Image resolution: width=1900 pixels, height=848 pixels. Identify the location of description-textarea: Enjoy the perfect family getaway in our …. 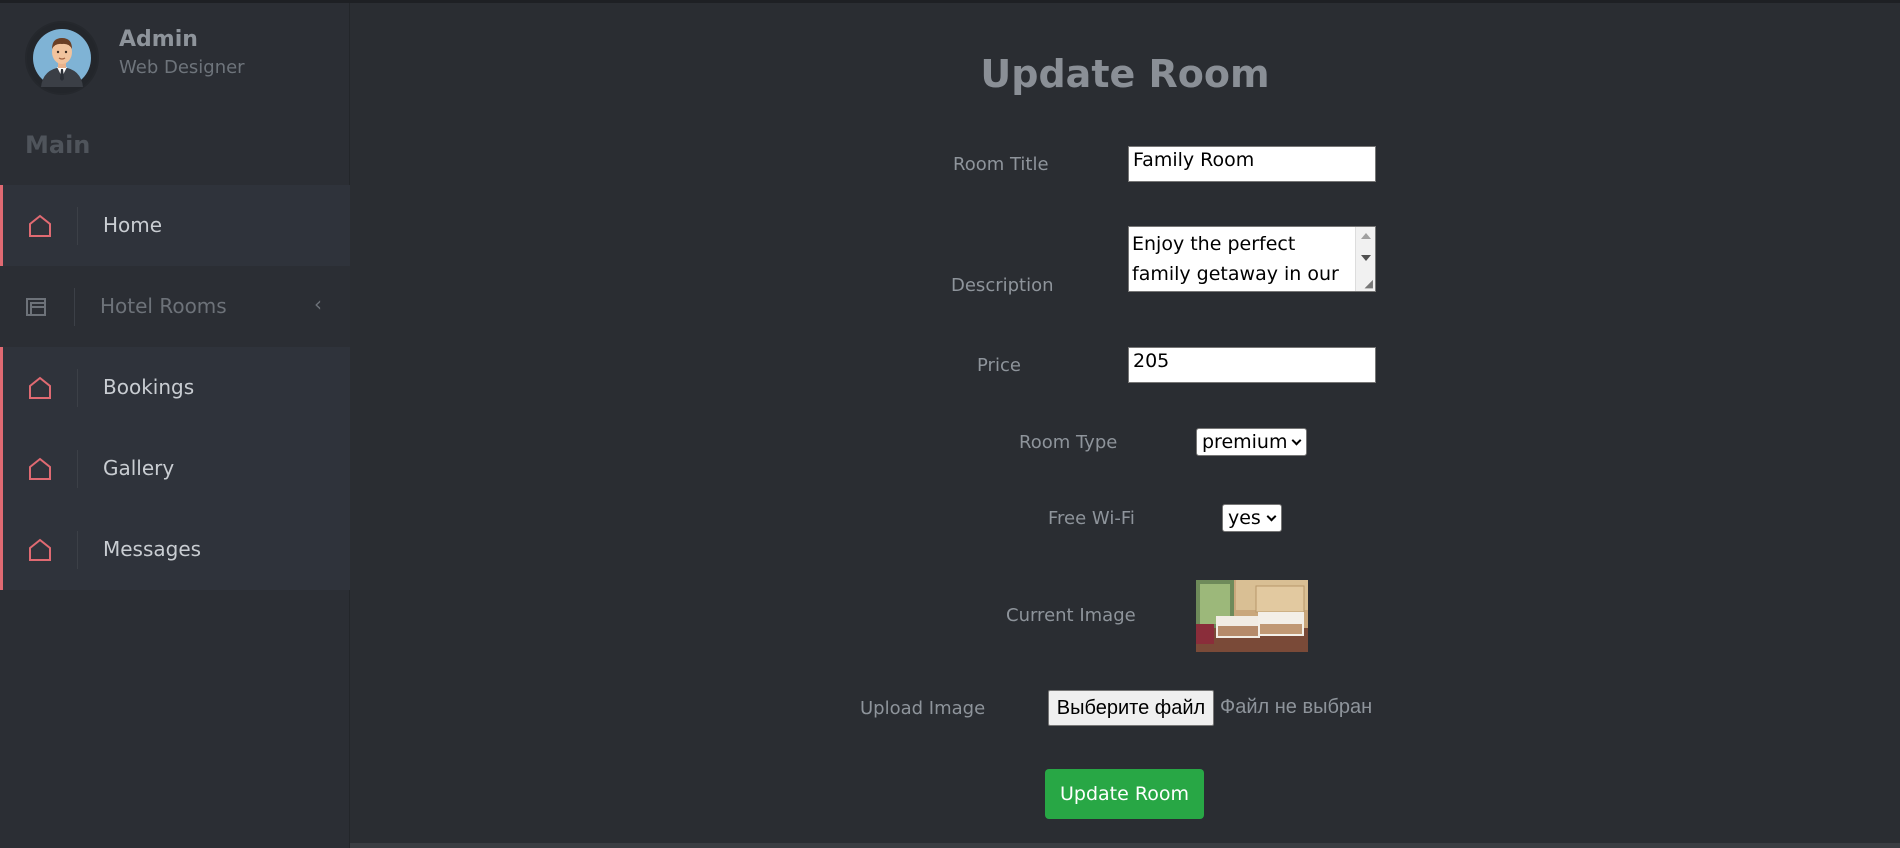
(1252, 259).